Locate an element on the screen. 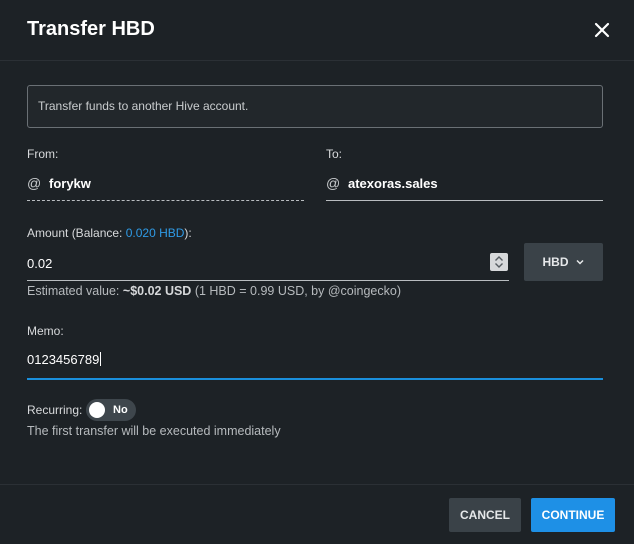 The image size is (634, 544). info-text: Transfer funds to another Hive account. is located at coordinates (143, 106).